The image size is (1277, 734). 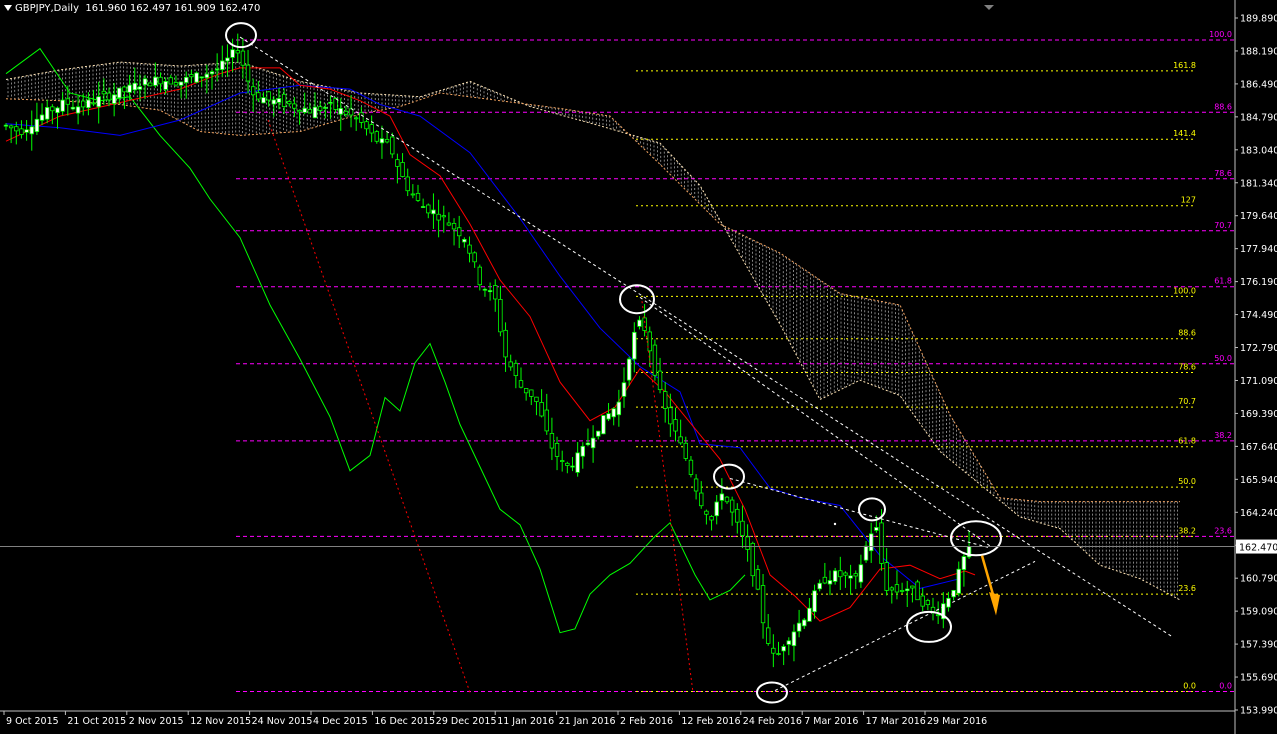 What do you see at coordinates (1184, 133) in the screenshot?
I see `fib-extension-label: 141.4` at bounding box center [1184, 133].